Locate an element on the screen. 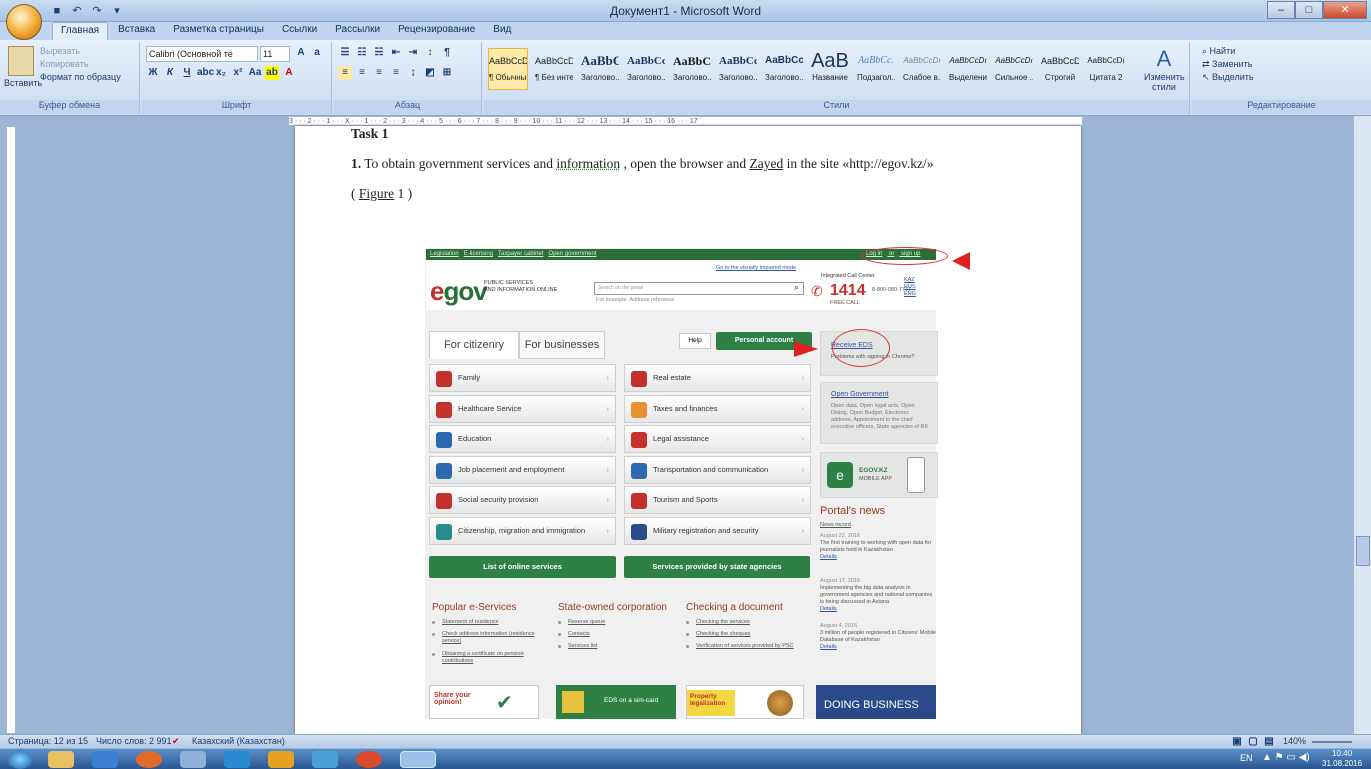 This screenshot has width=1371, height=769. style-item: AaBbCcDc Строгий is located at coordinates (1060, 69).